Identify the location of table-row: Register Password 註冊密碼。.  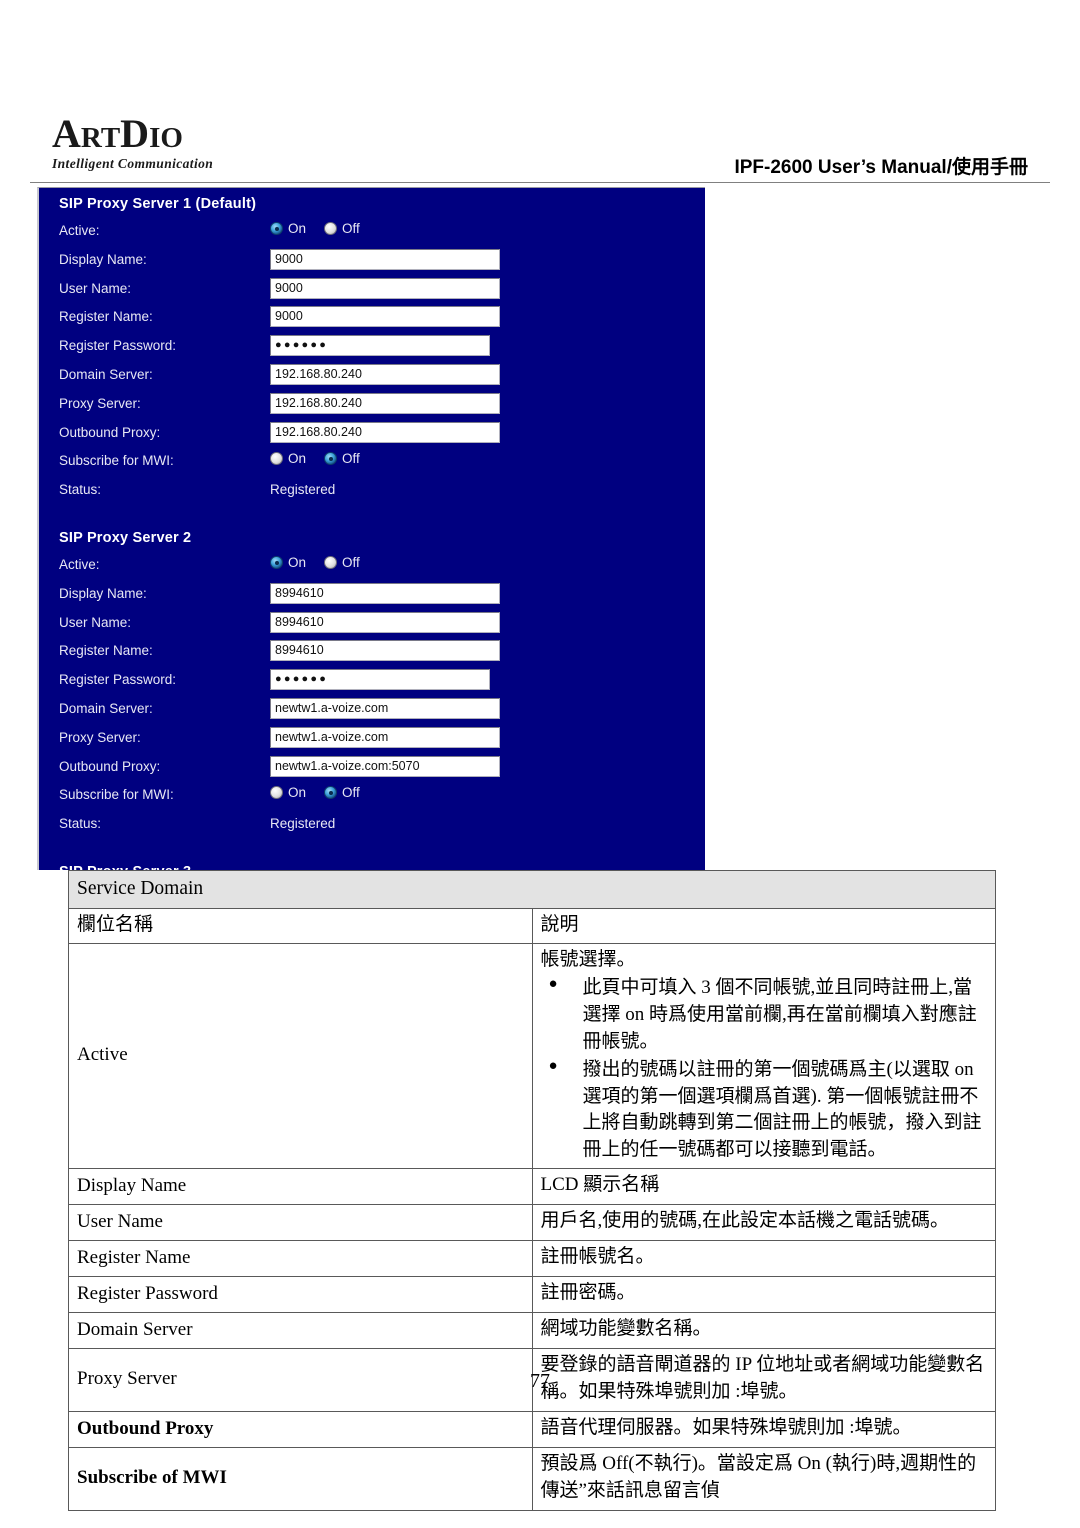
(532, 1295).